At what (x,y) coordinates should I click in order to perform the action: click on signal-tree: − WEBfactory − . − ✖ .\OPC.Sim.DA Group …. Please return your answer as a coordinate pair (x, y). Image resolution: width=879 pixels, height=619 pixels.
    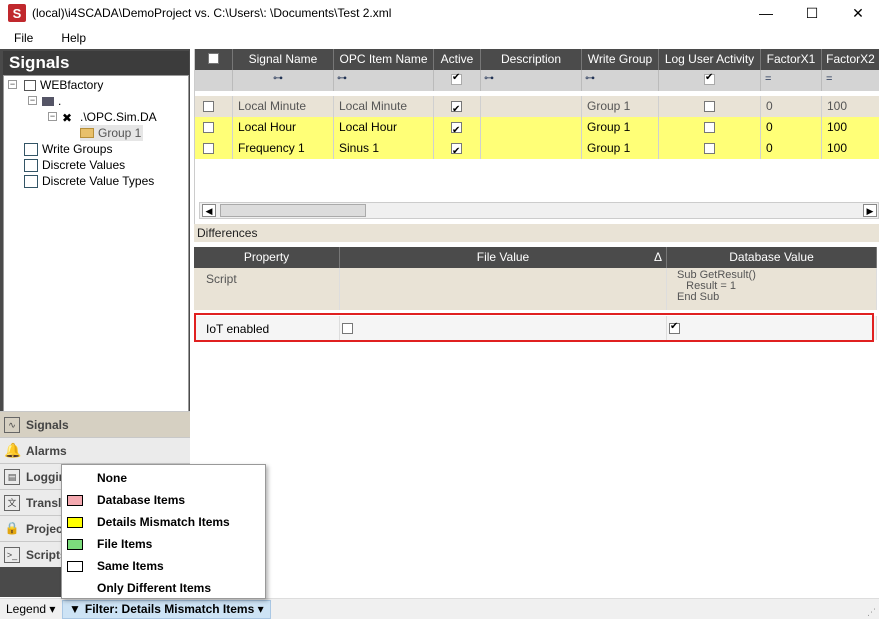
    Looking at the image, I should click on (96, 263).